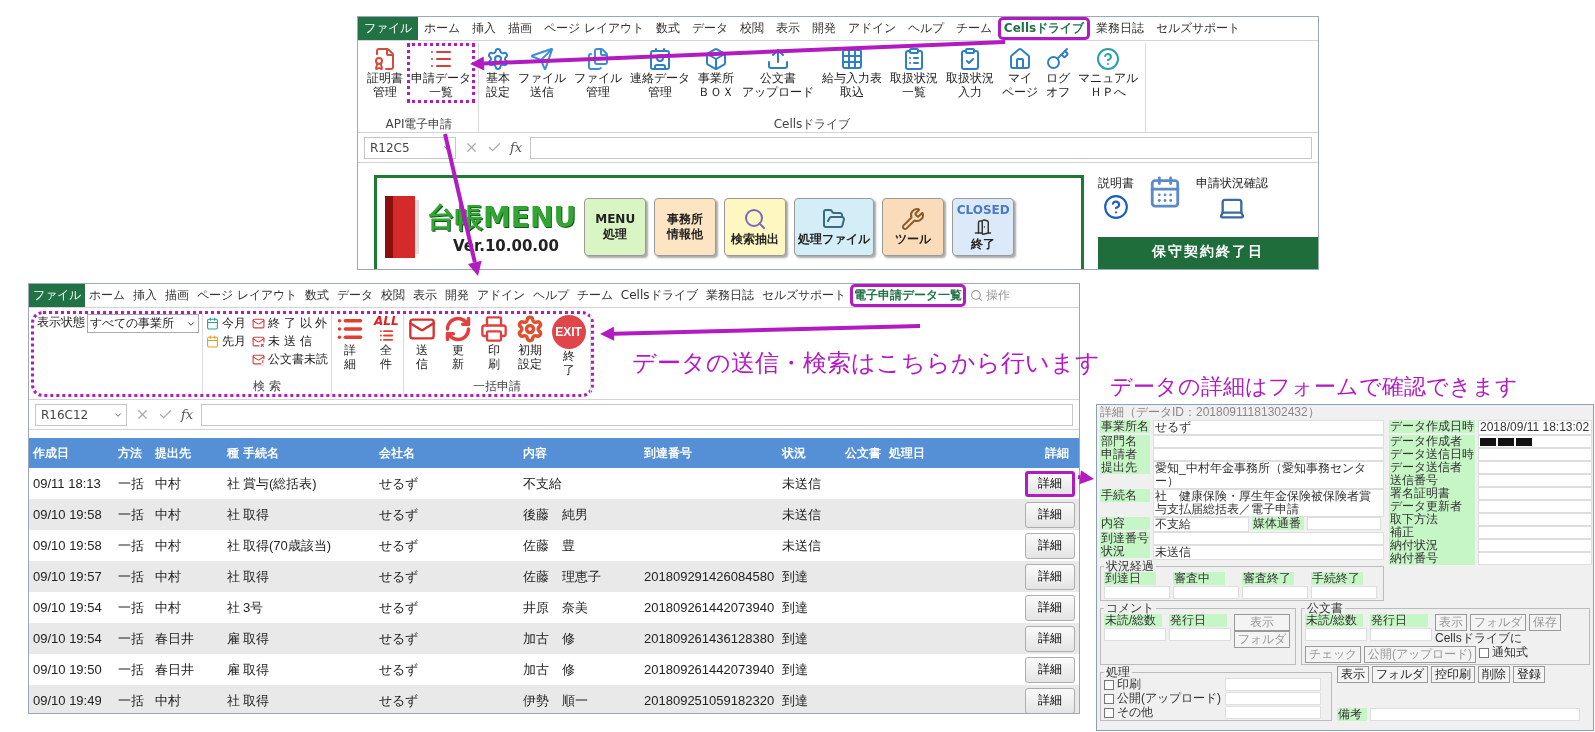  Describe the element at coordinates (385, 73) in the screenshot. I see `ribbon-button: 証明書 管理` at that location.